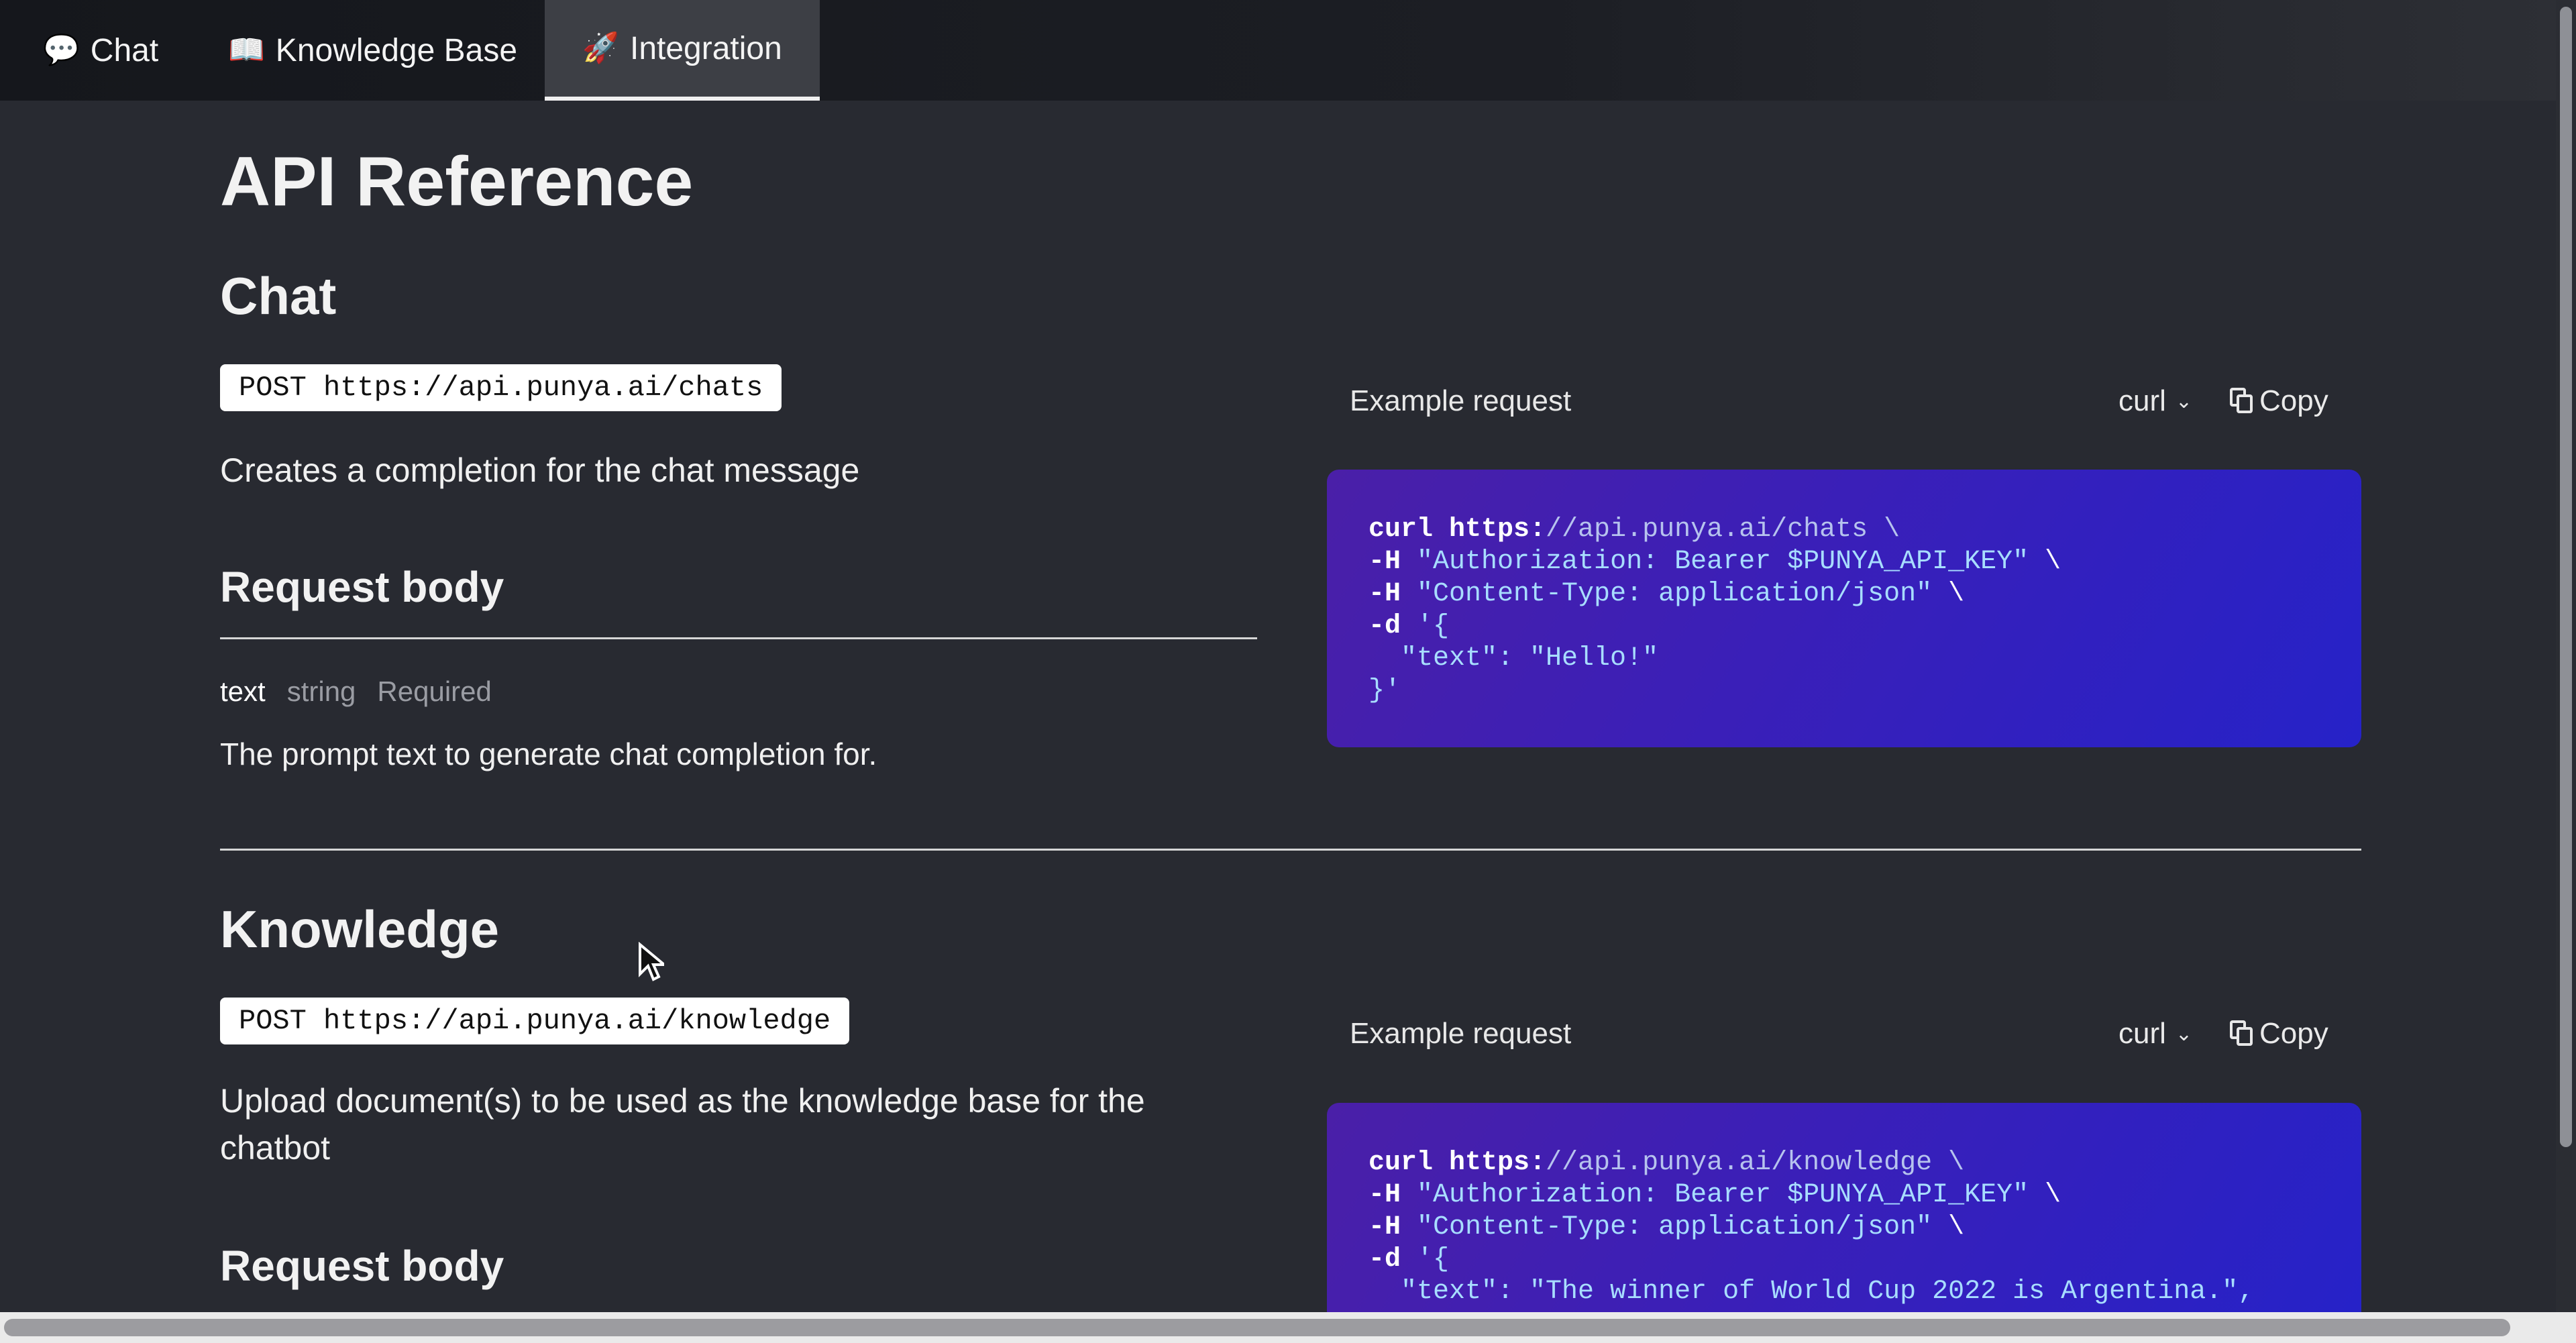 The height and width of the screenshot is (1343, 2576). I want to click on knowledge-code-line: curl https://api.punya.ai/knowledge \, so click(1844, 1163).